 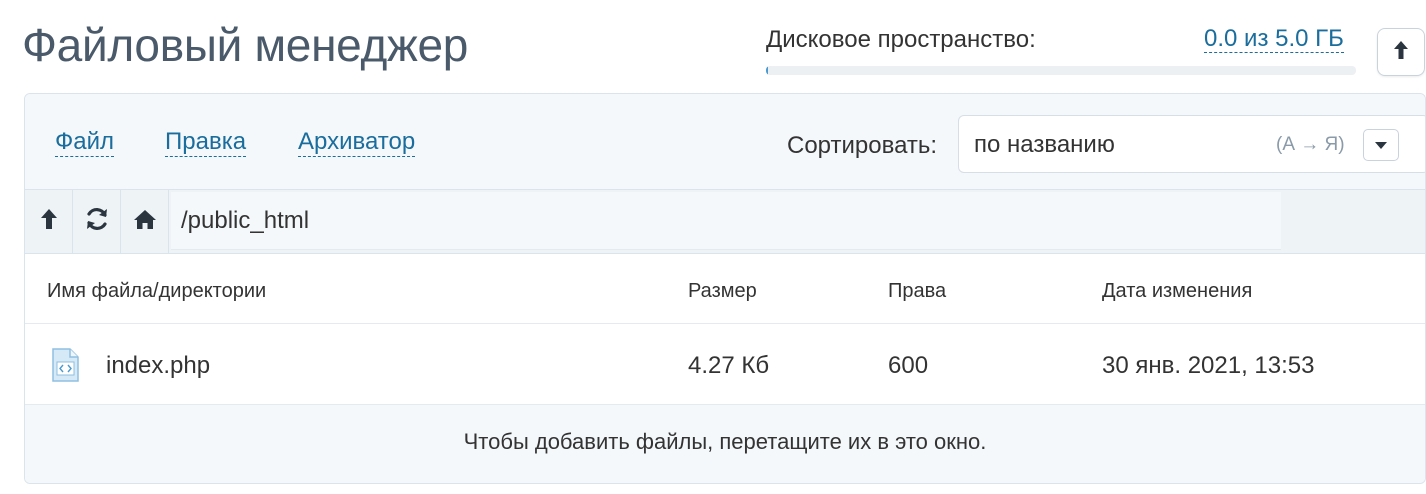 What do you see at coordinates (156, 291) in the screenshot?
I see `column-name: Имя файла/директории` at bounding box center [156, 291].